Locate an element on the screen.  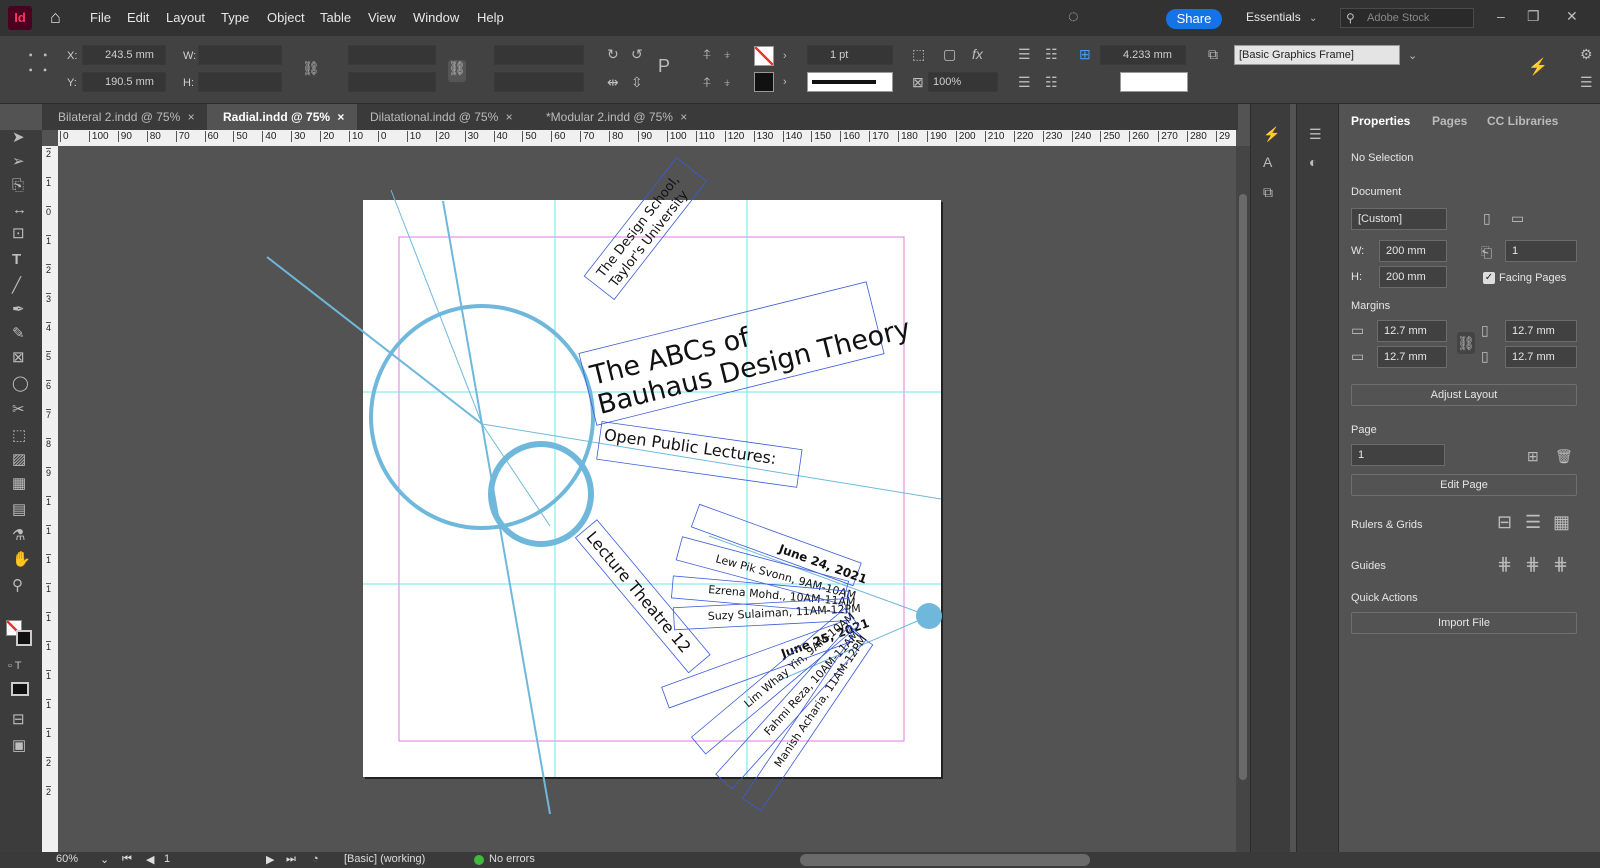
restore-icon: ❐ is located at coordinates (1533, 16).